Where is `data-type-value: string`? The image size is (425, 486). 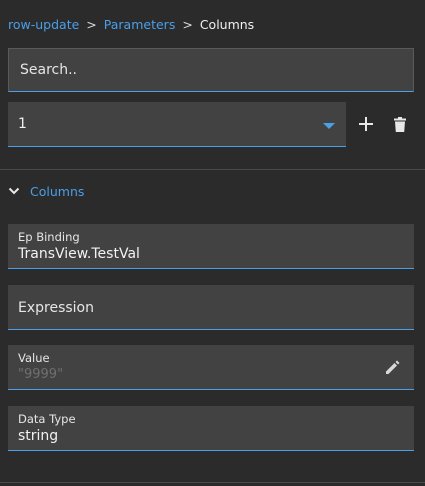 data-type-value: string is located at coordinates (38, 436).